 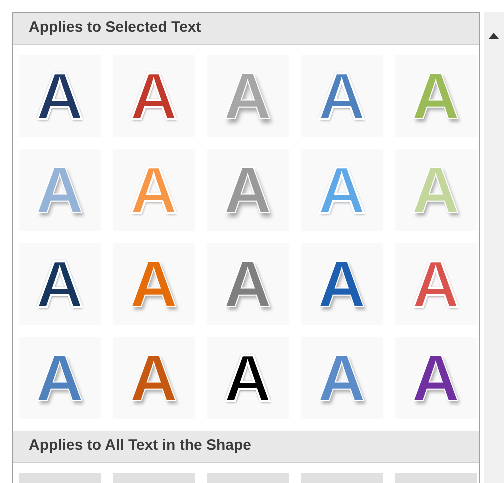 I want to click on section-header: Applies to Selected Text, so click(x=115, y=27).